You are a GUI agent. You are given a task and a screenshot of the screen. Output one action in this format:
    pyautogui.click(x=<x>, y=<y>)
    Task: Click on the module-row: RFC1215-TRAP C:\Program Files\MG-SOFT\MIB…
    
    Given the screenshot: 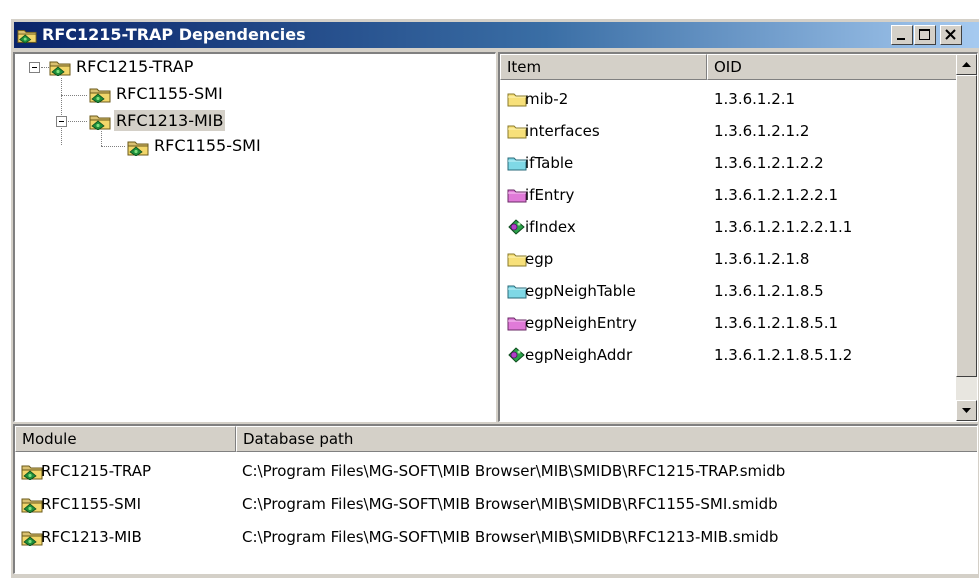 What is the action you would take?
    pyautogui.click(x=496, y=471)
    